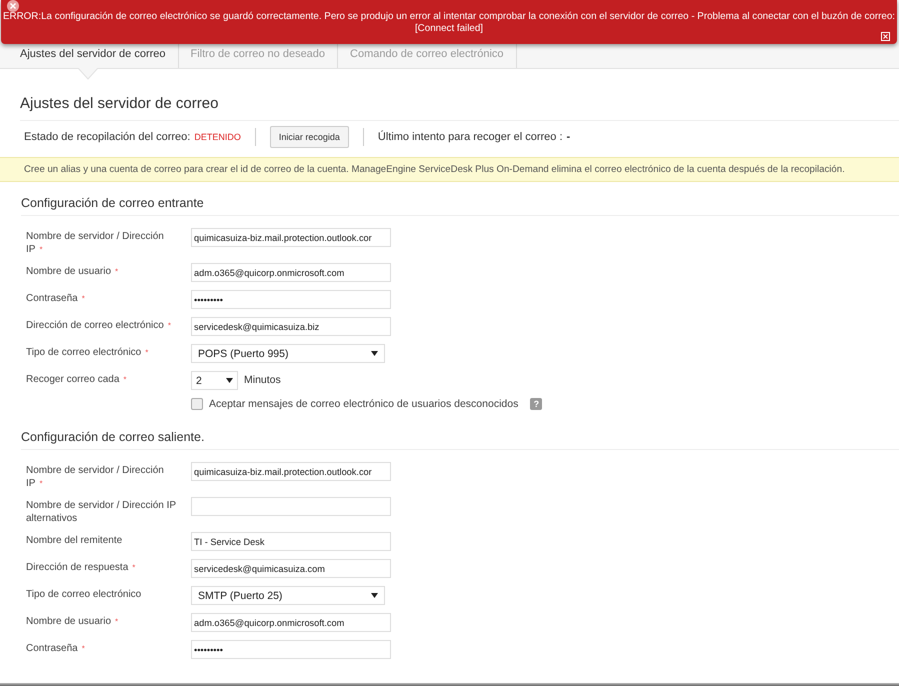  Describe the element at coordinates (77, 379) in the screenshot. I see `field-label: Recoger correo cada *` at that location.